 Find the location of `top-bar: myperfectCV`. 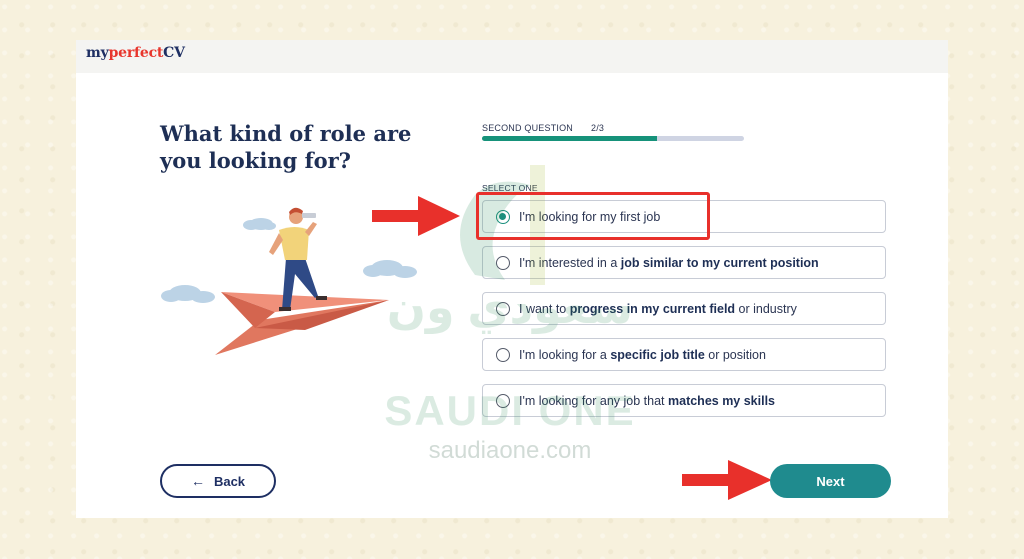

top-bar: myperfectCV is located at coordinates (512, 56).